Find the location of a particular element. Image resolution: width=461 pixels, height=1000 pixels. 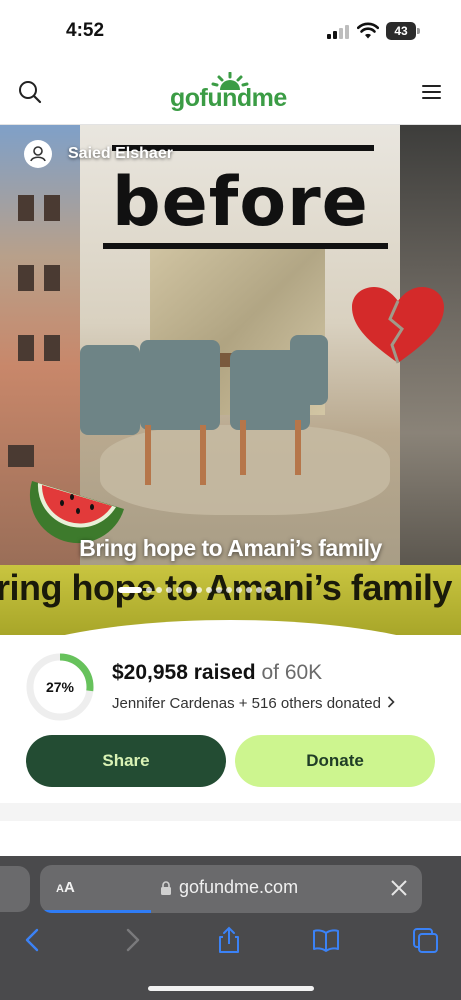

wifi-icon is located at coordinates (368, 30).